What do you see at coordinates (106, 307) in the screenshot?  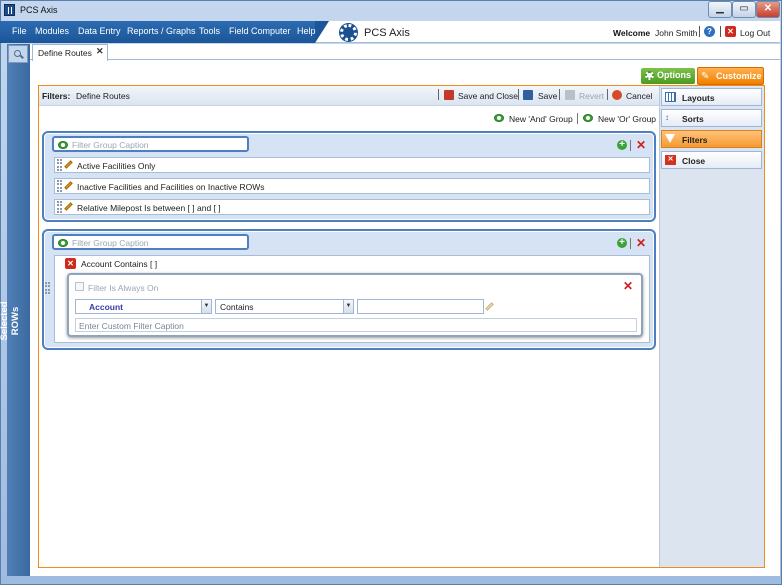 I see `field-select-value: Account` at bounding box center [106, 307].